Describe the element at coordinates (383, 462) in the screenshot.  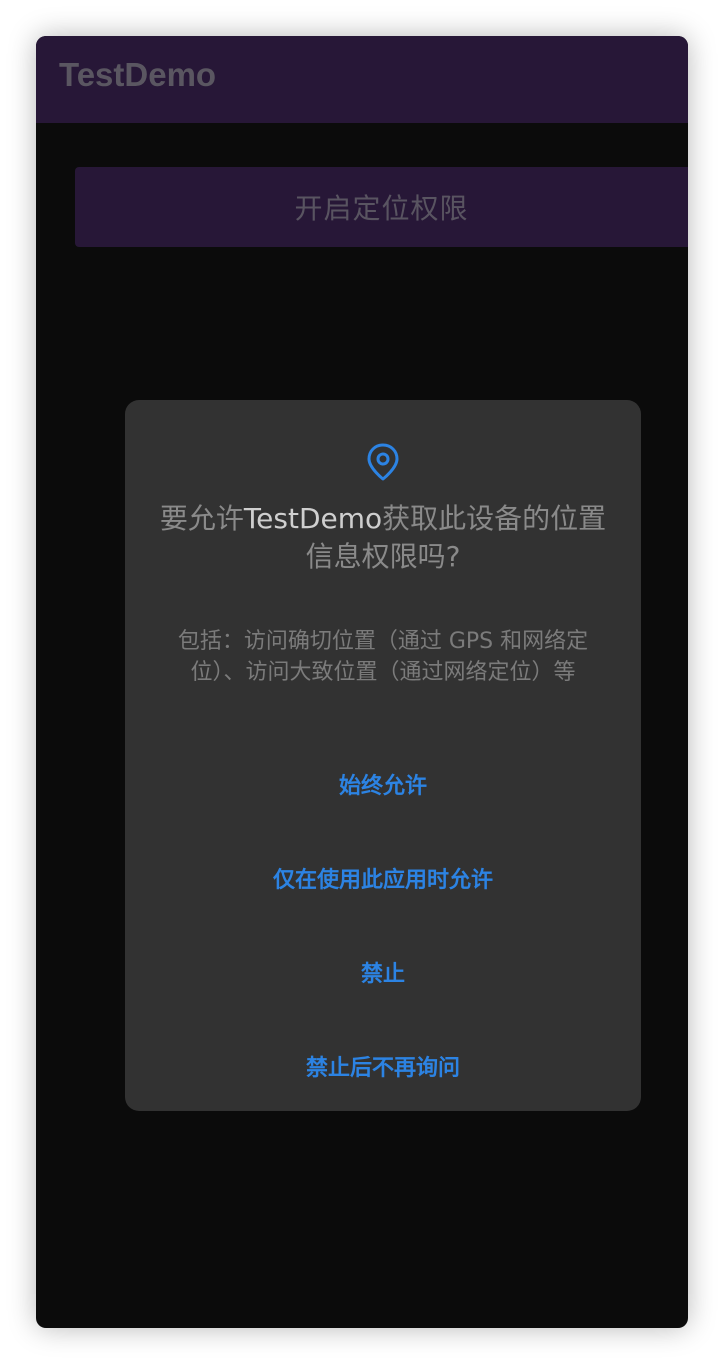
I see `location-pin-icon` at that location.